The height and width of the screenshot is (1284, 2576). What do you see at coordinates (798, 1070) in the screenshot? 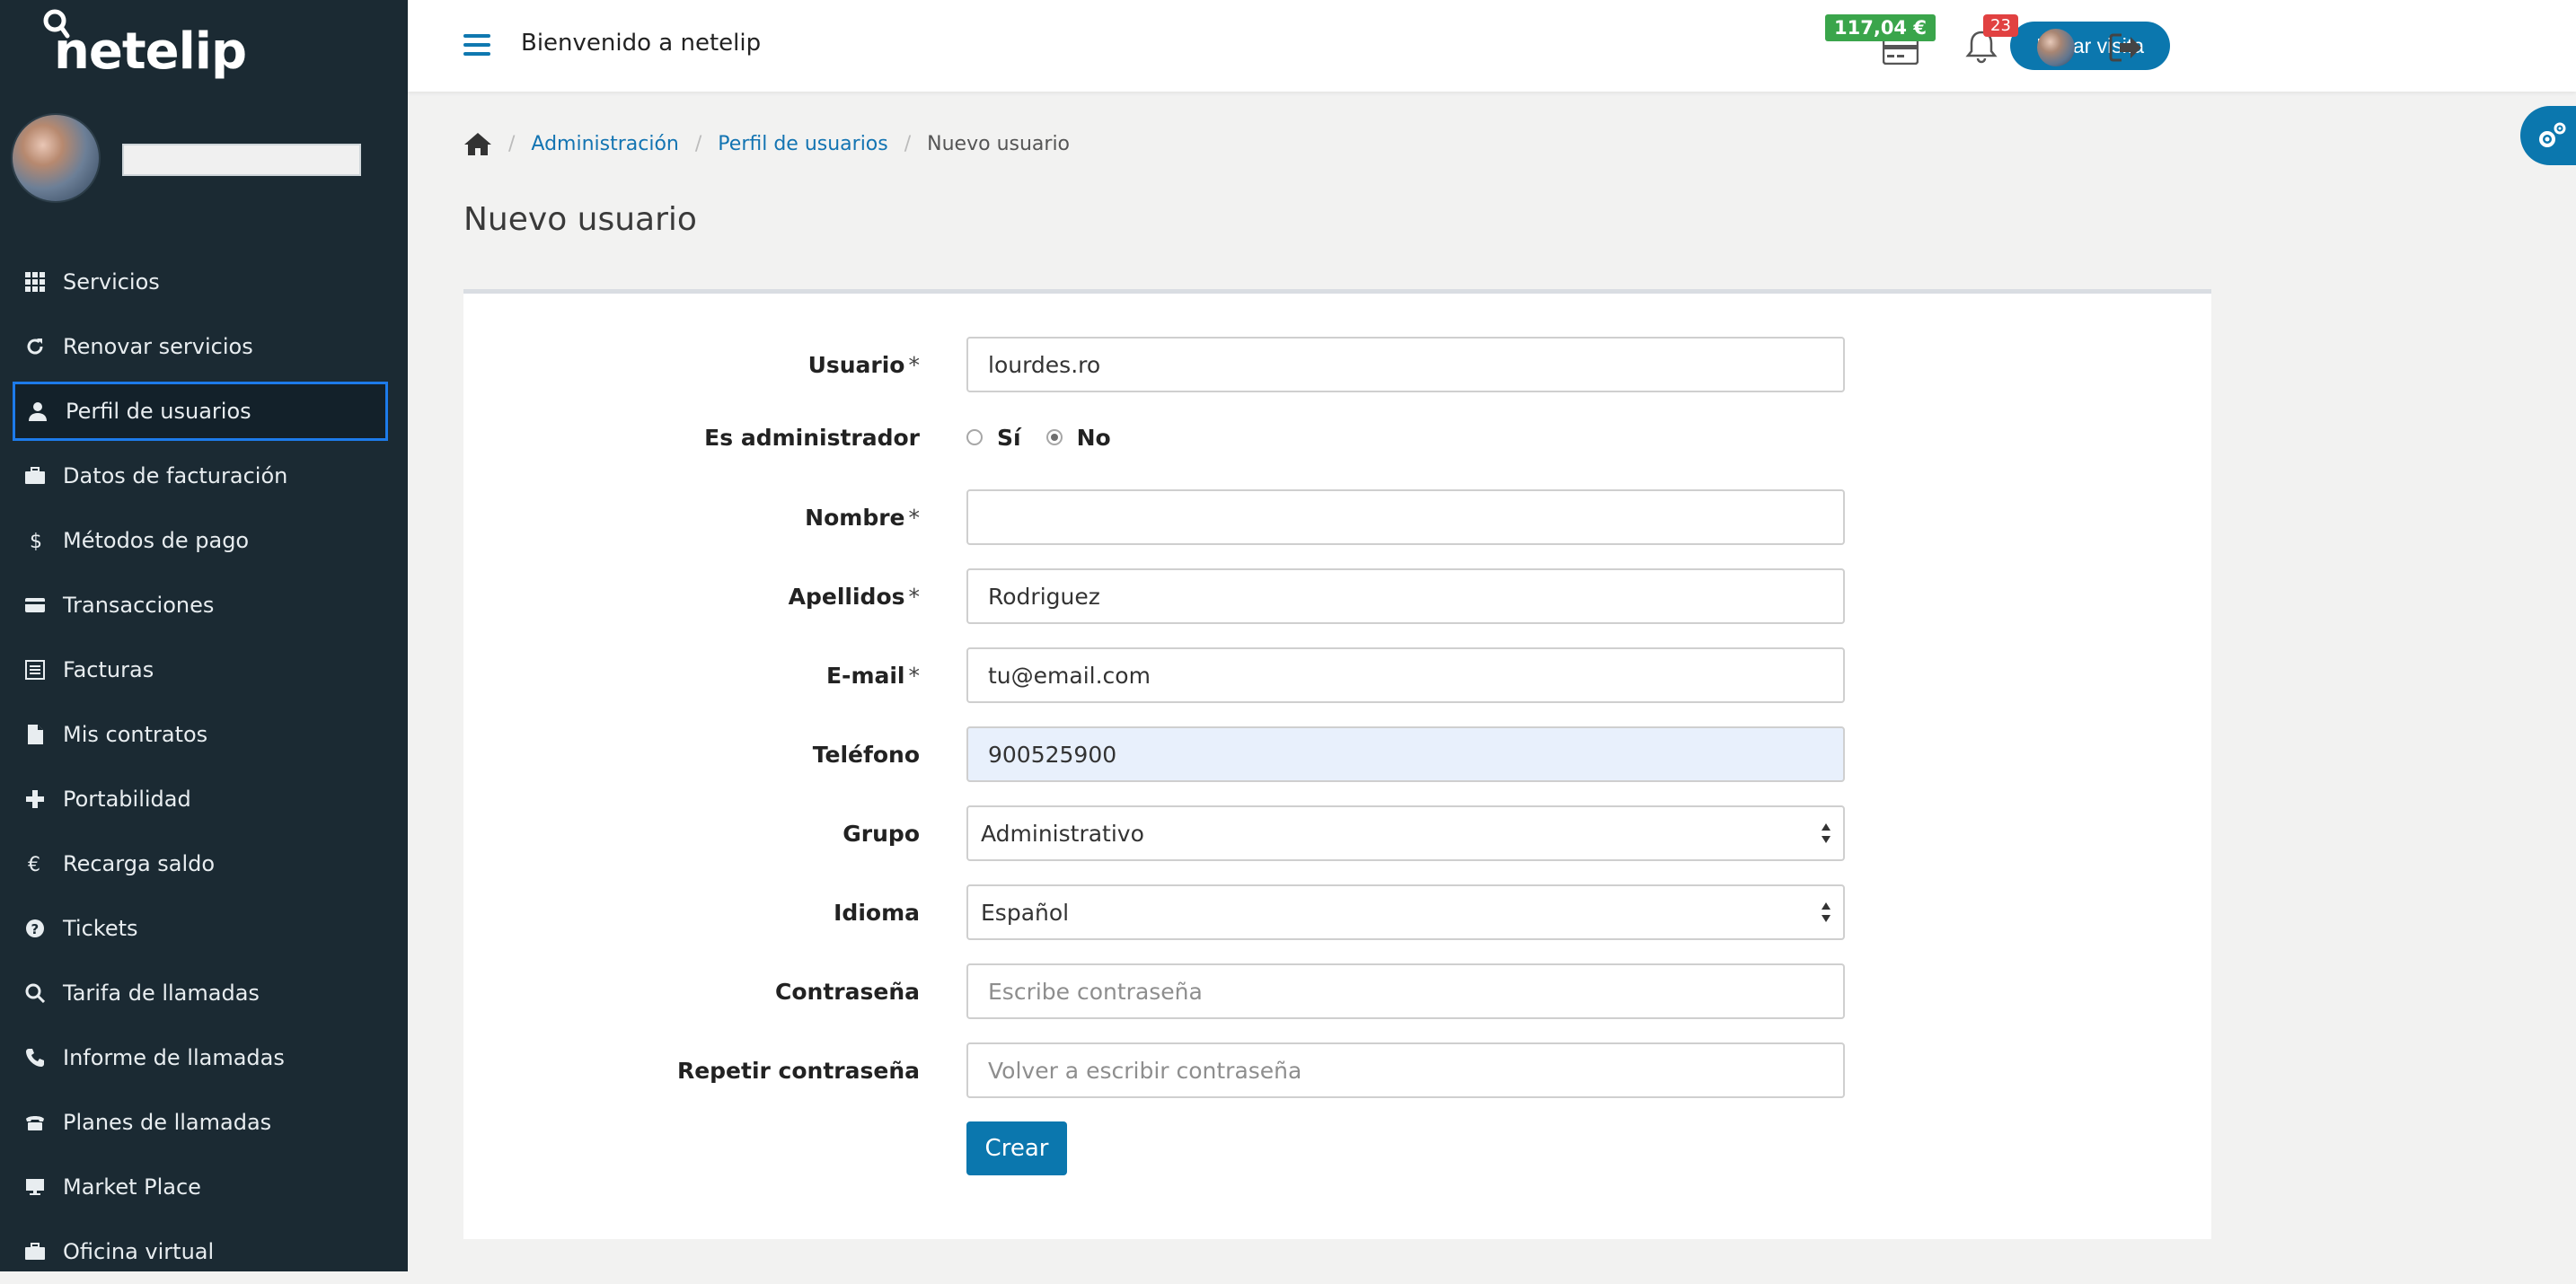
I see `label-repetir-contrasena: Repetir contraseña` at bounding box center [798, 1070].